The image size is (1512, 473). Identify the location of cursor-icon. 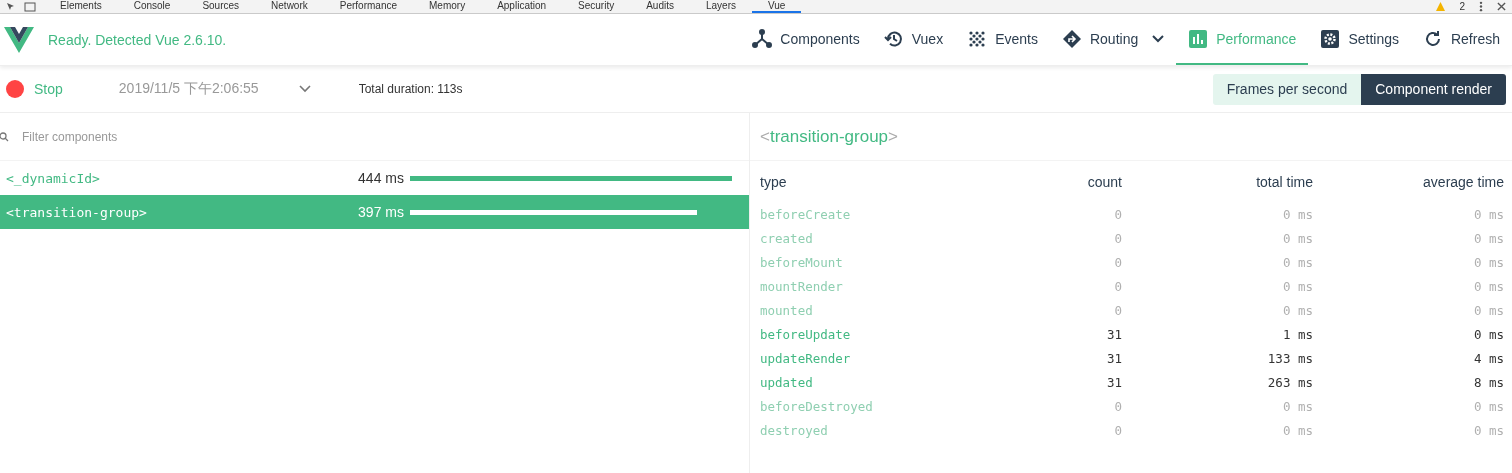
(11, 6).